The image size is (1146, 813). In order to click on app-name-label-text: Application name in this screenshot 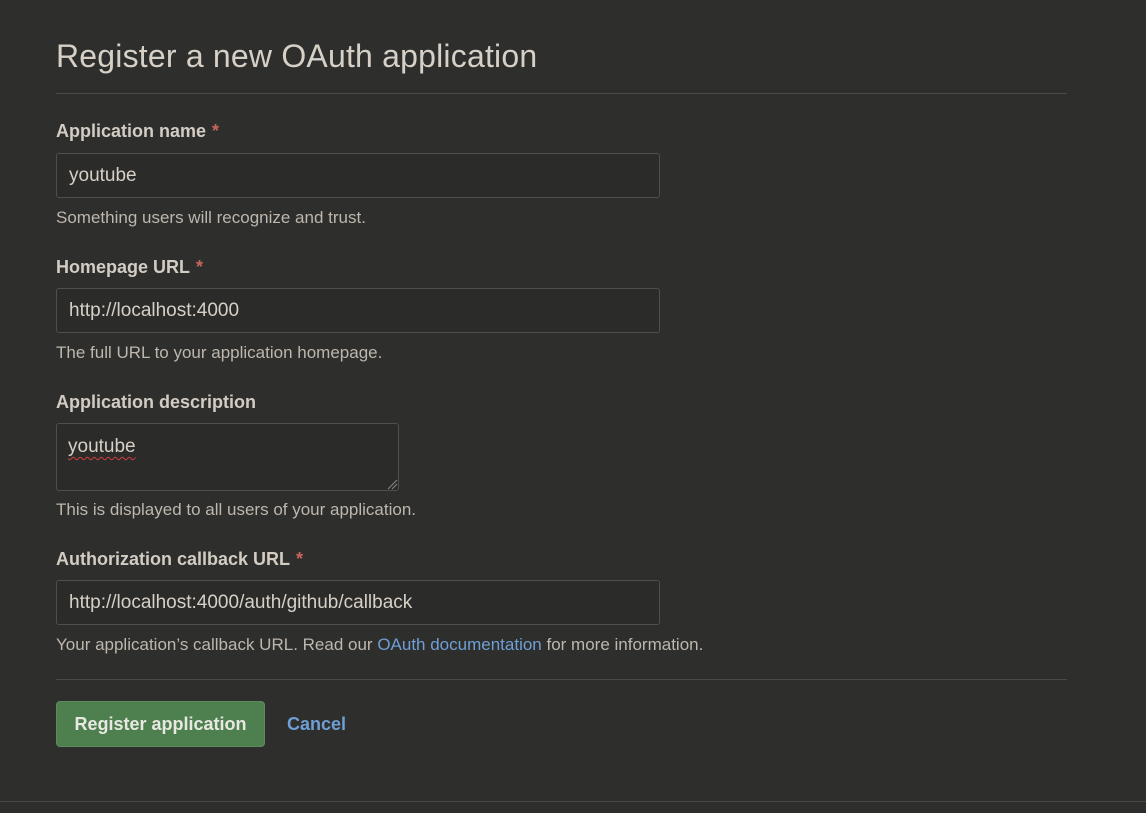, I will do `click(131, 131)`.